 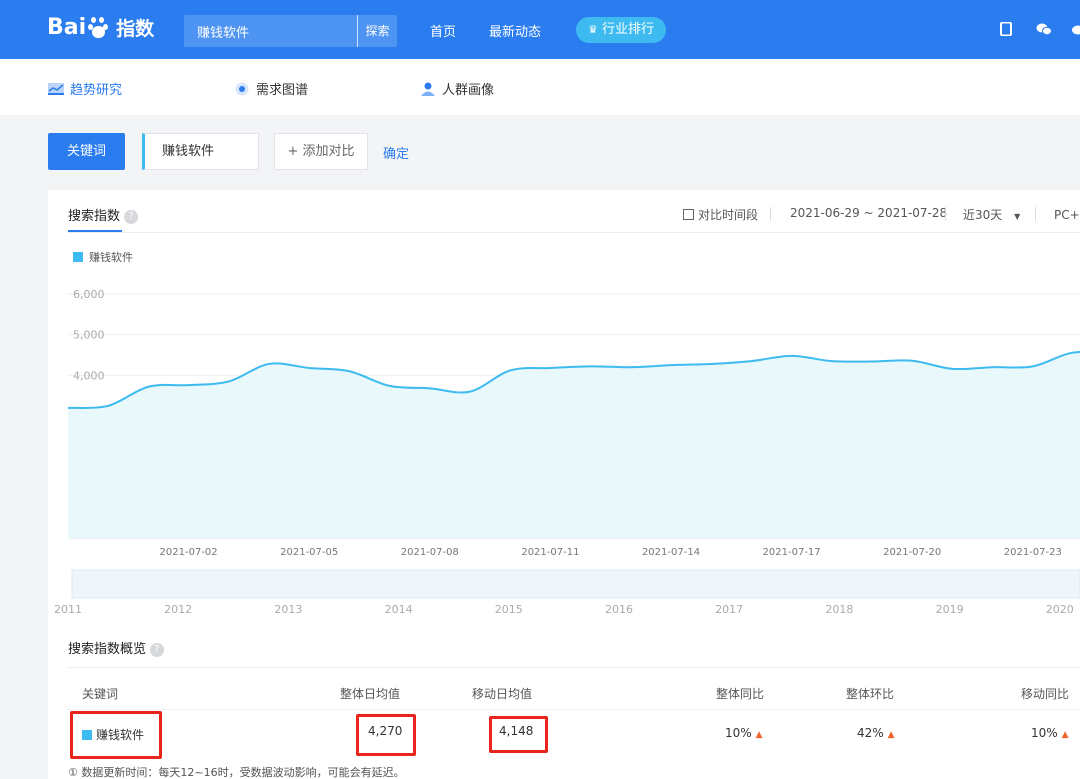 I want to click on update-note: ① 数据更新时间：每天12~16时，受数据波动影响，可能会有延迟。, so click(x=236, y=772).